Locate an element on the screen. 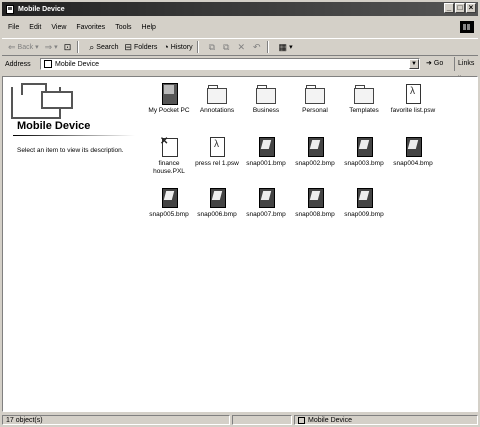 The image size is (480, 427). go-button: ➜ Go is located at coordinates (434, 63).